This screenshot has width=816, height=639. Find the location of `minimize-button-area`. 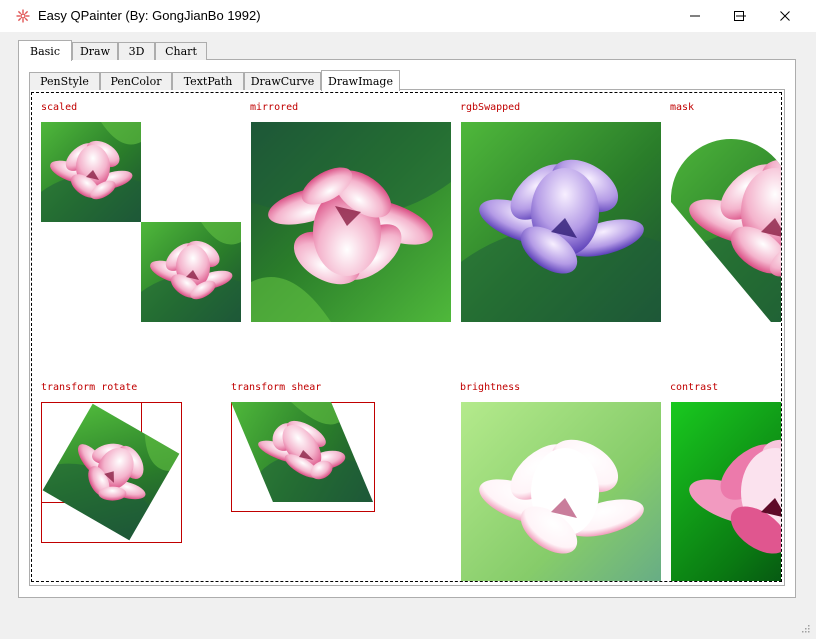

minimize-button-area is located at coordinates (695, 16).